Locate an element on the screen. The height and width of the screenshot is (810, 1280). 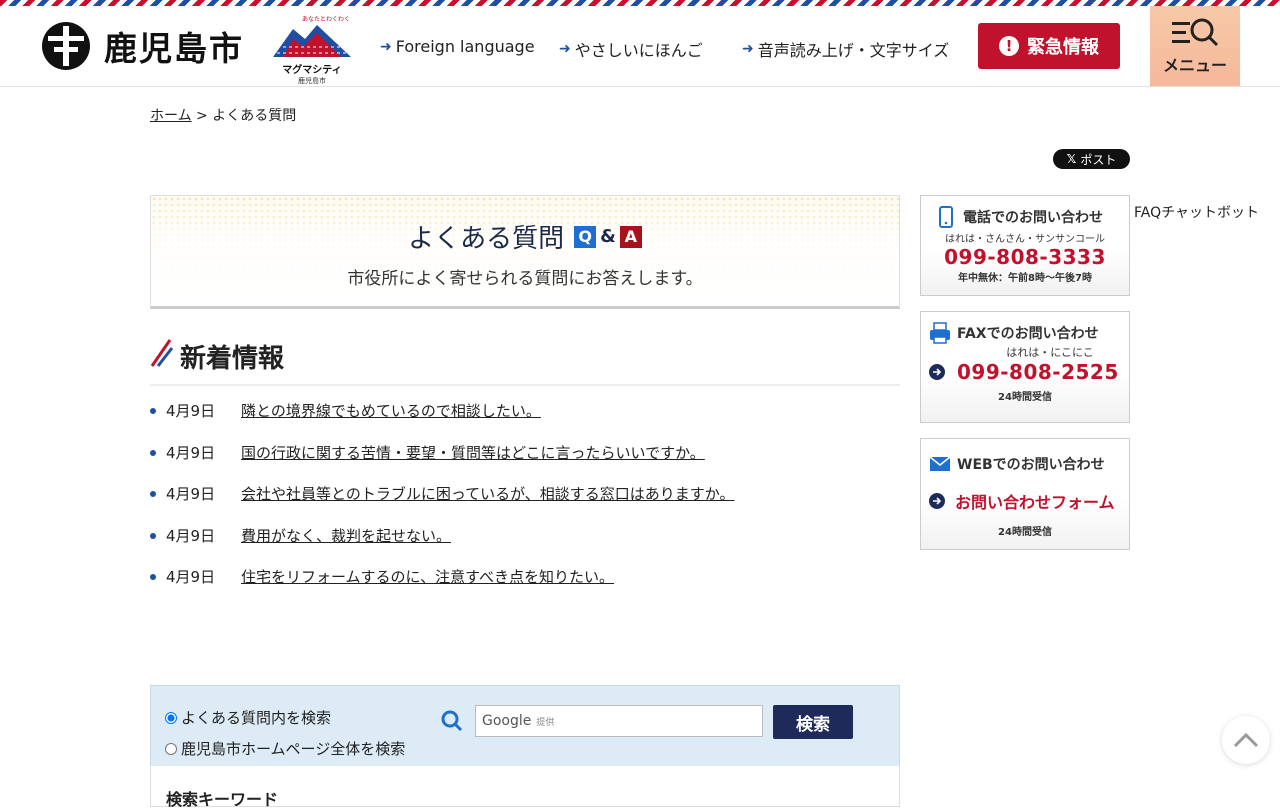
back-to-top-button is located at coordinates (1246, 740).